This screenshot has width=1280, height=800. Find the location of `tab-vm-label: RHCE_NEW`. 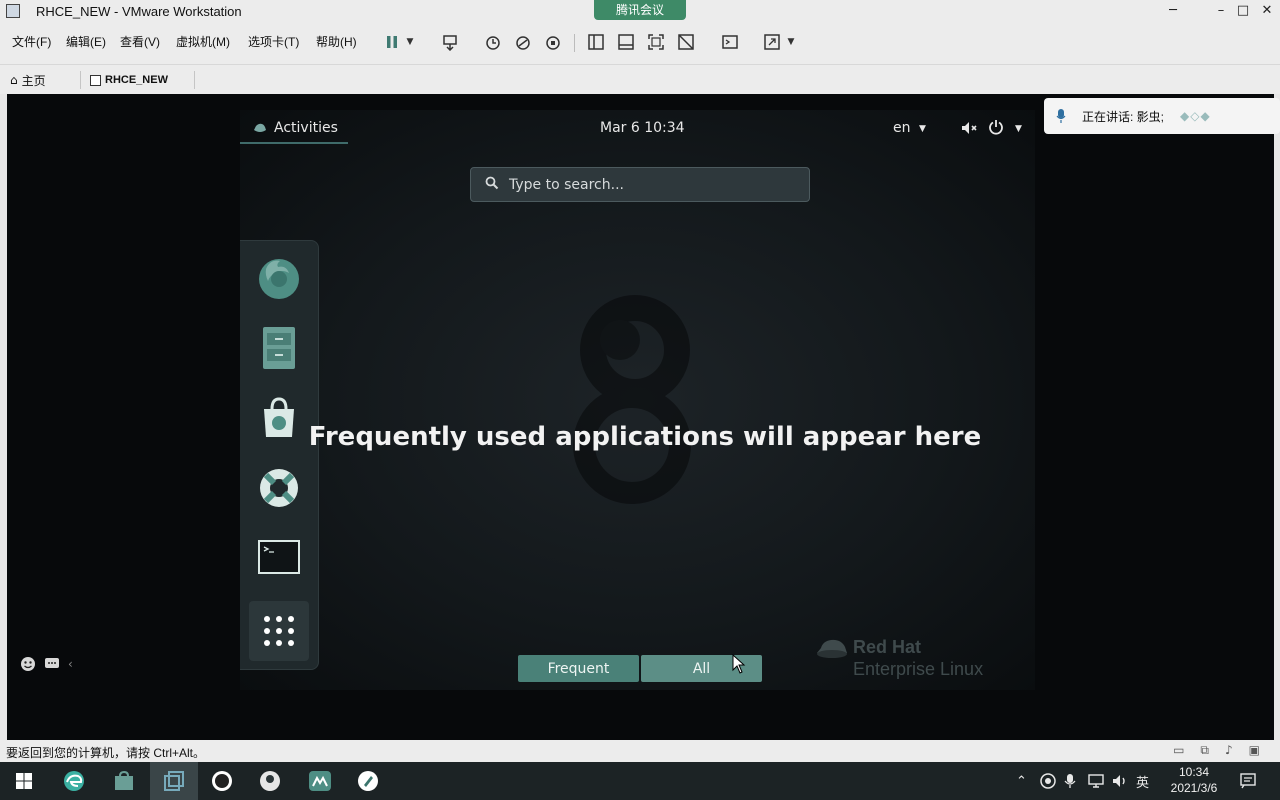

tab-vm-label: RHCE_NEW is located at coordinates (136, 80).